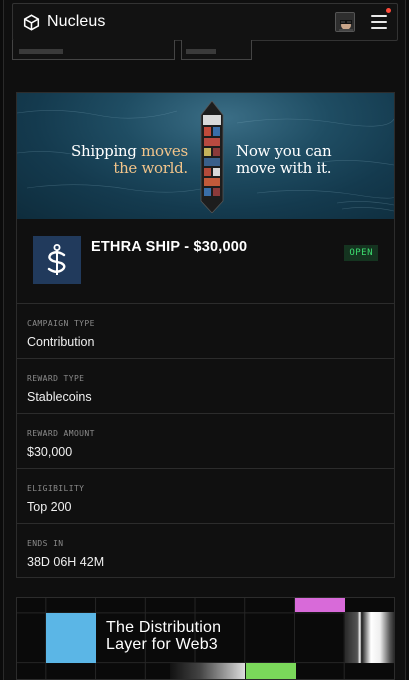  What do you see at coordinates (205, 22) in the screenshot?
I see `top-navbar: Nucleus` at bounding box center [205, 22].